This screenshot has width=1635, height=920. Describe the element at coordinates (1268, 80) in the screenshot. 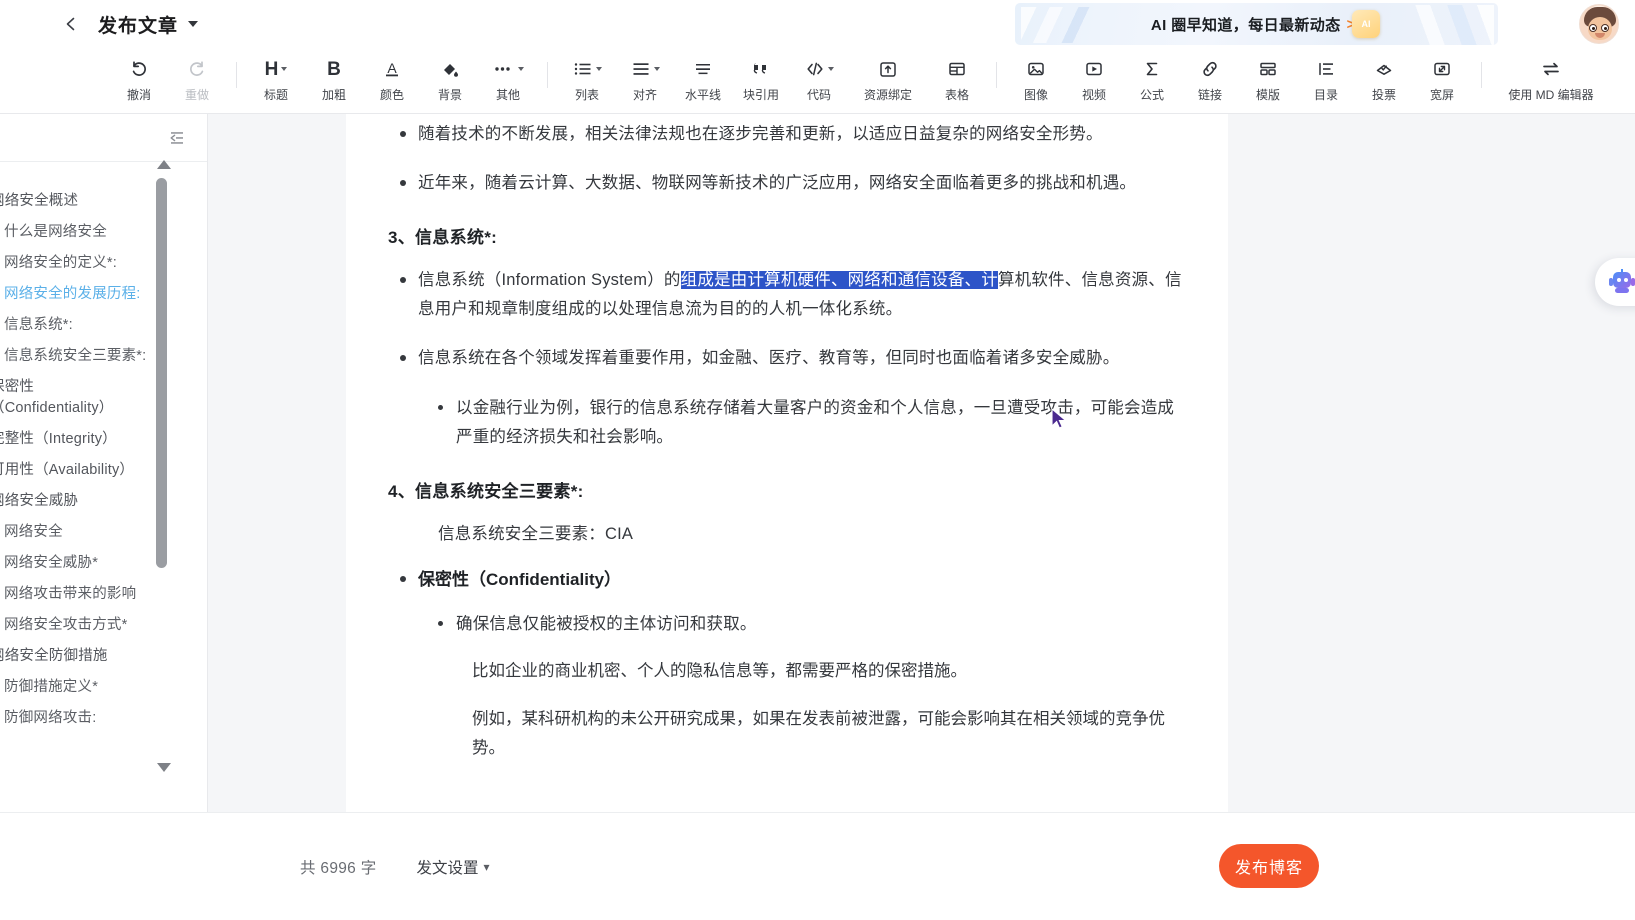

I see `toolbar-template: 模版` at that location.